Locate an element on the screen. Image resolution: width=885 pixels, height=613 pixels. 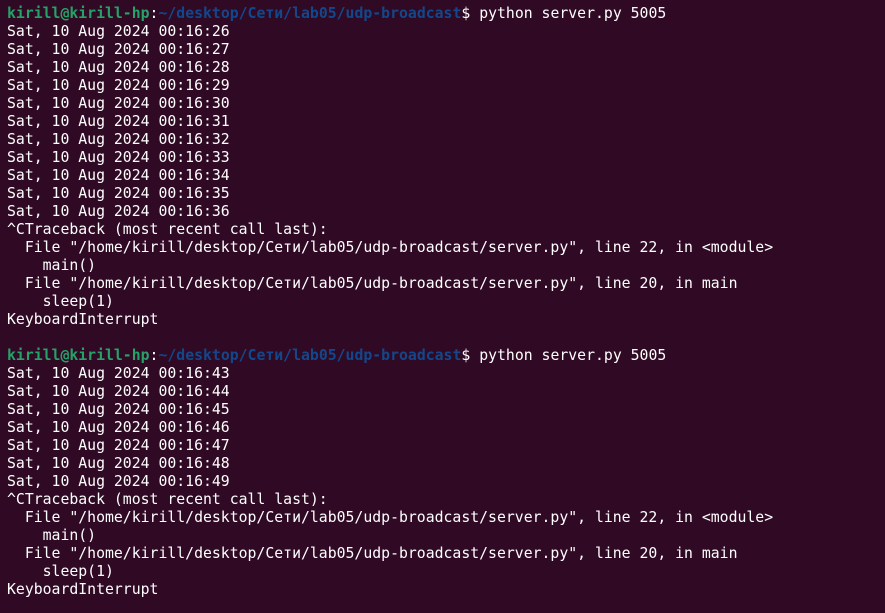
output-line: Sat, 10 Aug 2024 00:16:43 is located at coordinates (118, 373).